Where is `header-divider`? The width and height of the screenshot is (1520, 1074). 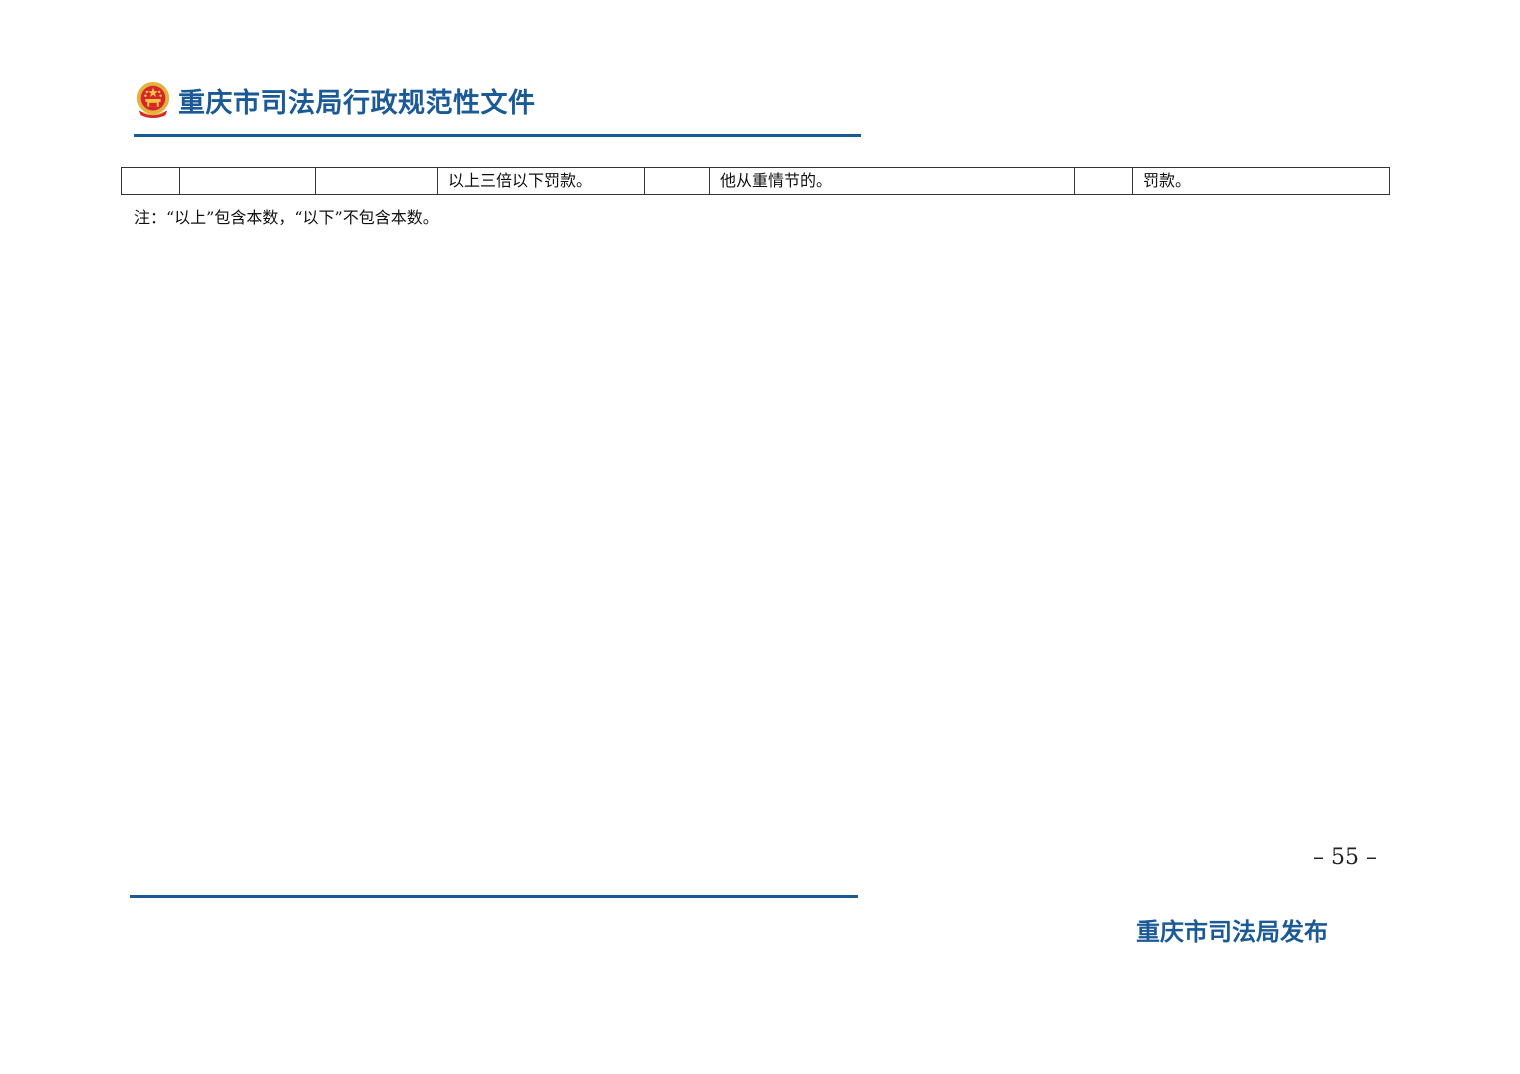 header-divider is located at coordinates (497, 135).